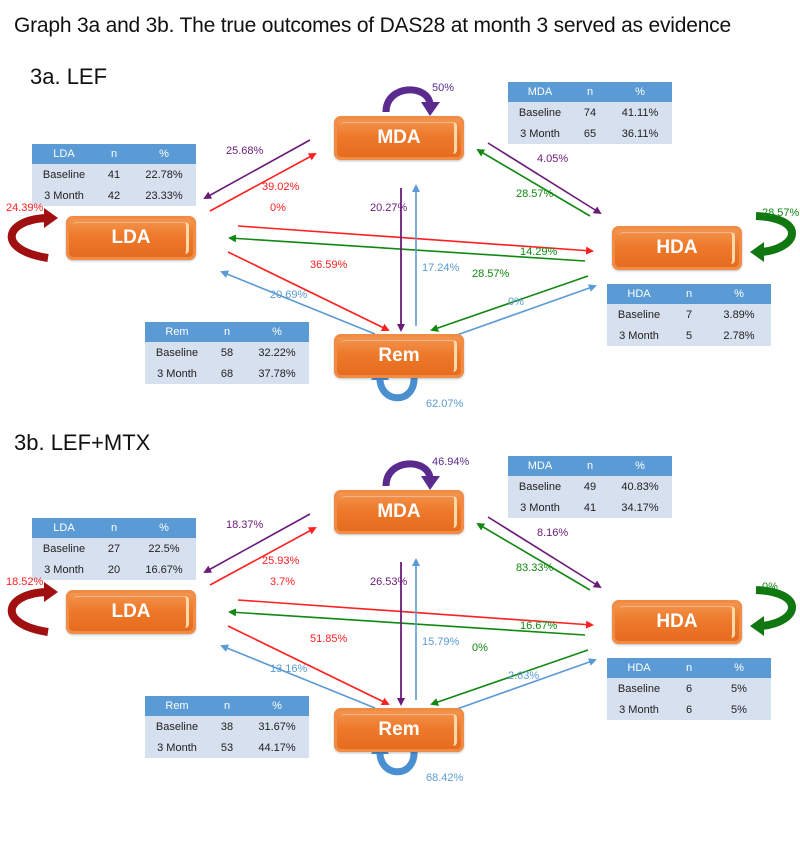  I want to click on label-LDA-to-Rem: 51.85%, so click(329, 639).